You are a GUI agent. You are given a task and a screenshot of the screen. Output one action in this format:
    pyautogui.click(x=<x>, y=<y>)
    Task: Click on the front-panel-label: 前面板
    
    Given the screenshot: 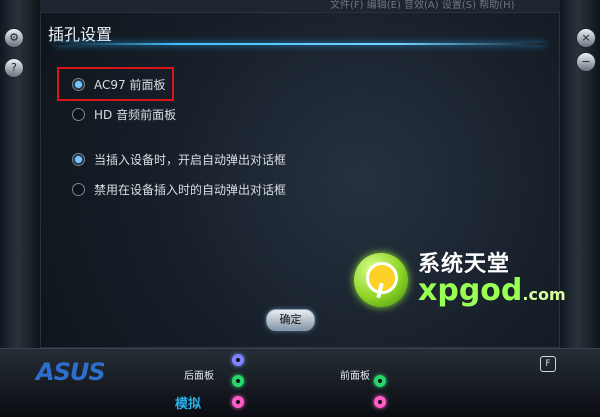 What is the action you would take?
    pyautogui.click(x=355, y=376)
    